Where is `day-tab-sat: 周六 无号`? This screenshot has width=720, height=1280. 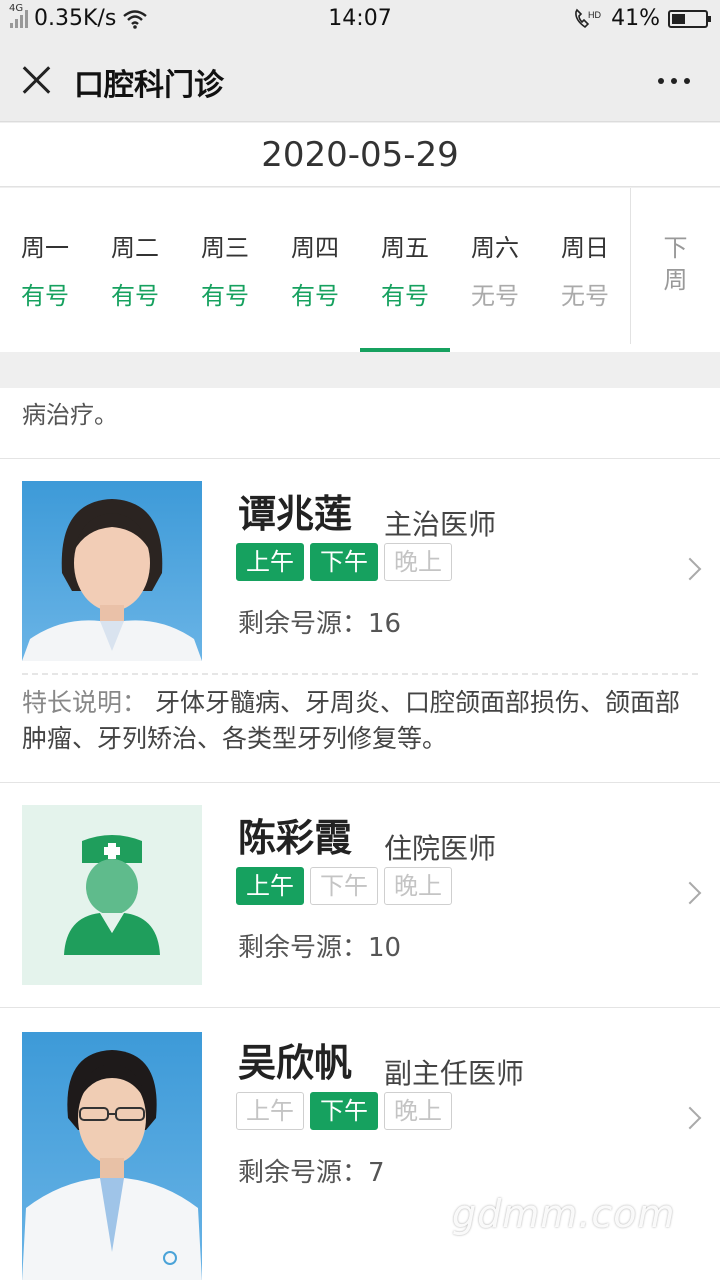 day-tab-sat: 周六 无号 is located at coordinates (495, 270).